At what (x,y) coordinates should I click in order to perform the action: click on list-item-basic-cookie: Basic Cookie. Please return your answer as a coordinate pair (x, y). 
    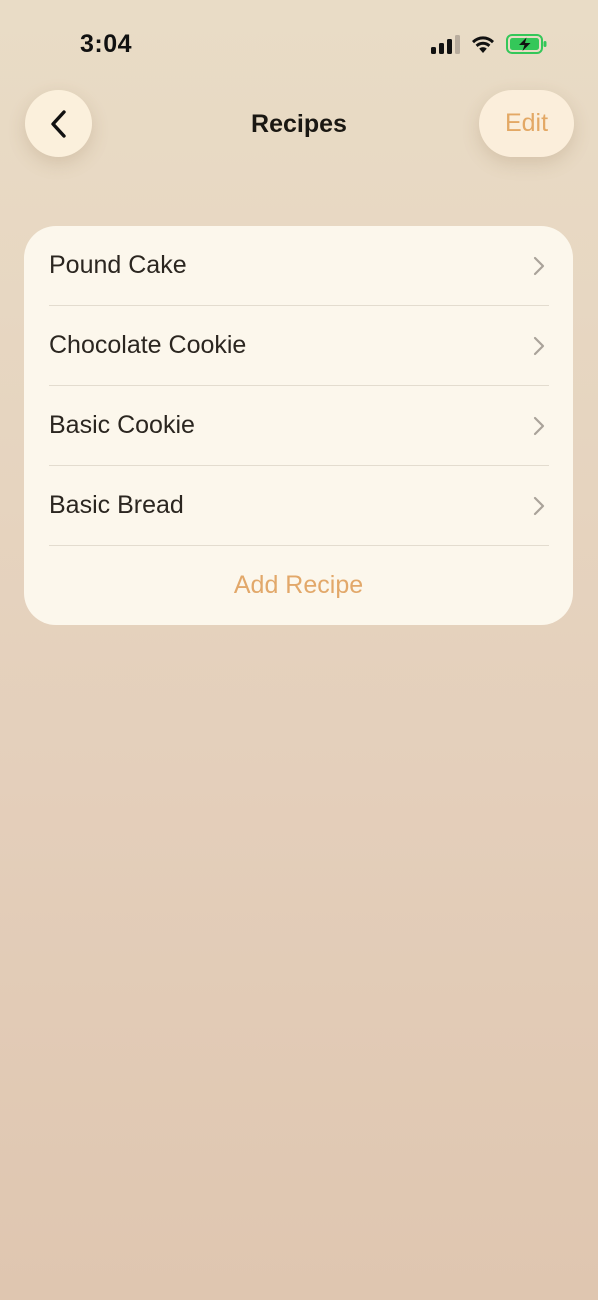
    Looking at the image, I should click on (298, 425).